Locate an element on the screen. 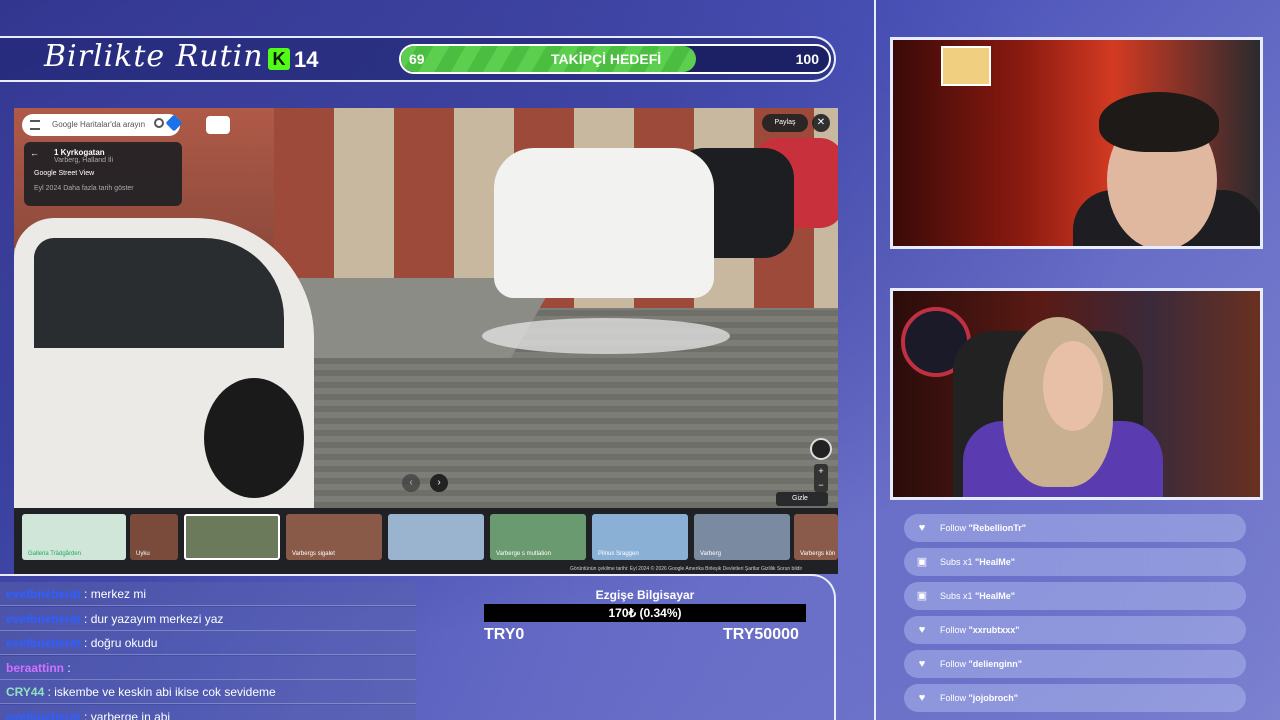  chat-text: : doğru okudu is located at coordinates (119, 643).